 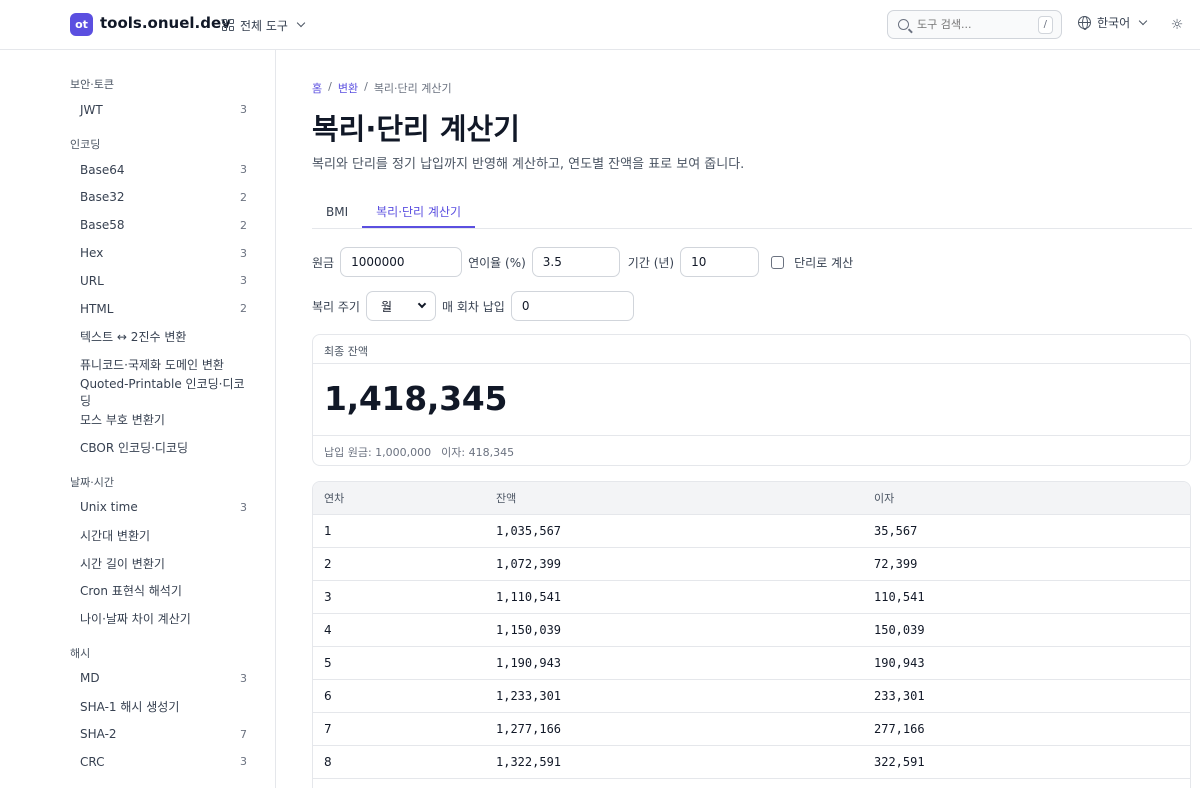 I want to click on cell-balance: 1,322,591, so click(x=685, y=762).